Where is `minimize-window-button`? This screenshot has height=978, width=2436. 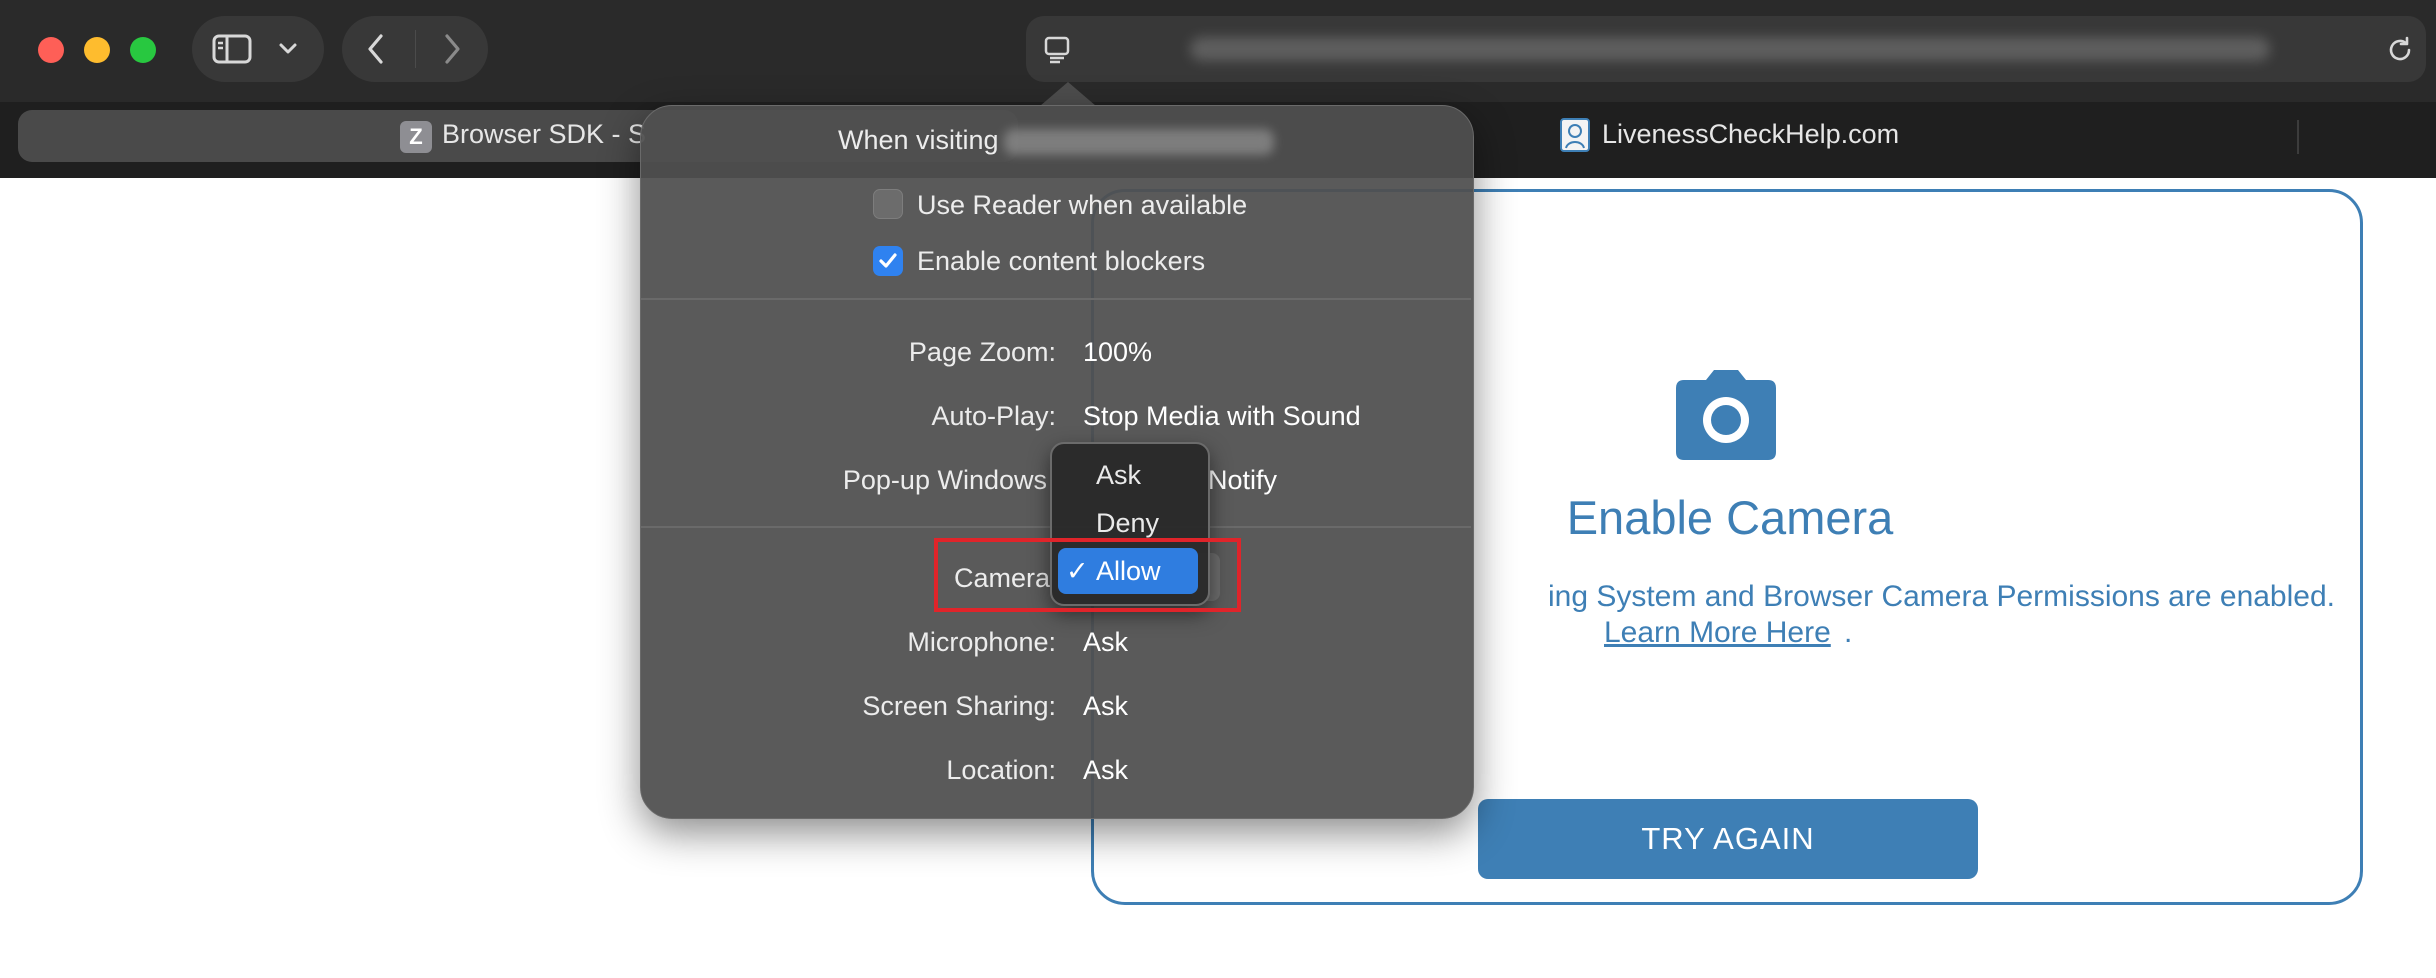
minimize-window-button is located at coordinates (97, 50).